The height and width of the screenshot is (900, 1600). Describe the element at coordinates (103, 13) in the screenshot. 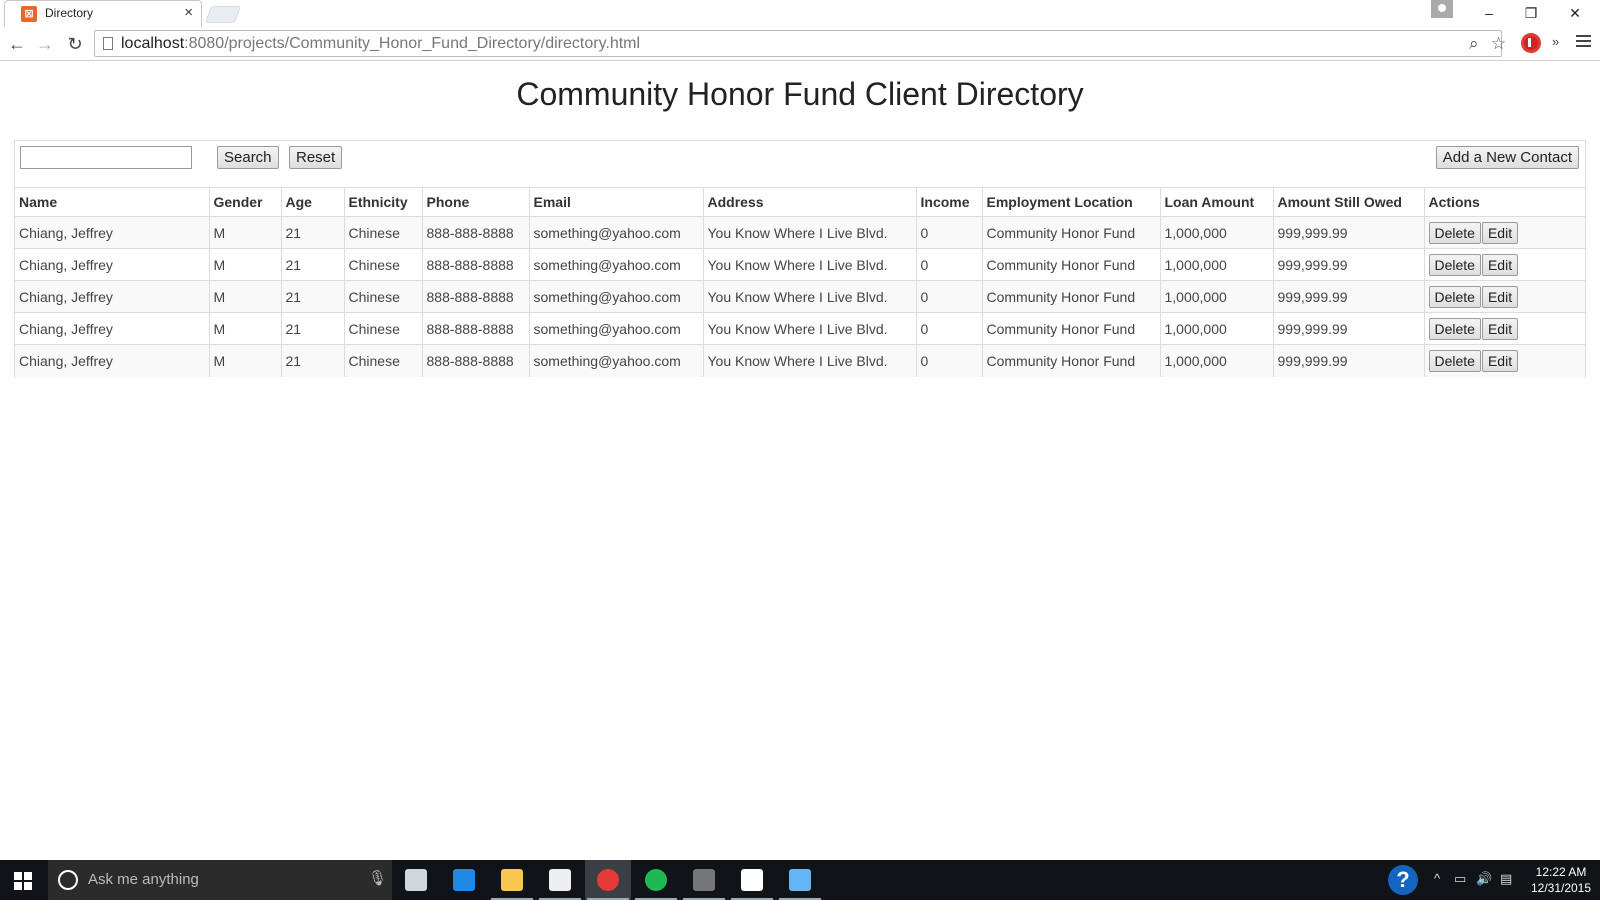

I see `browser-tab: ⊠ Directory ×` at that location.